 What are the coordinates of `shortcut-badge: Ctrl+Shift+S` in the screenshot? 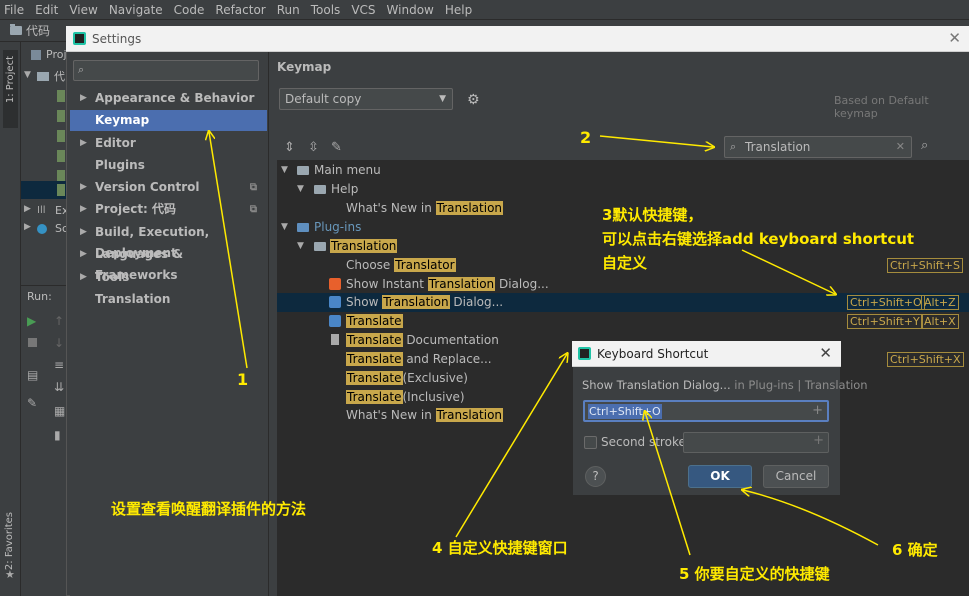 It's located at (925, 265).